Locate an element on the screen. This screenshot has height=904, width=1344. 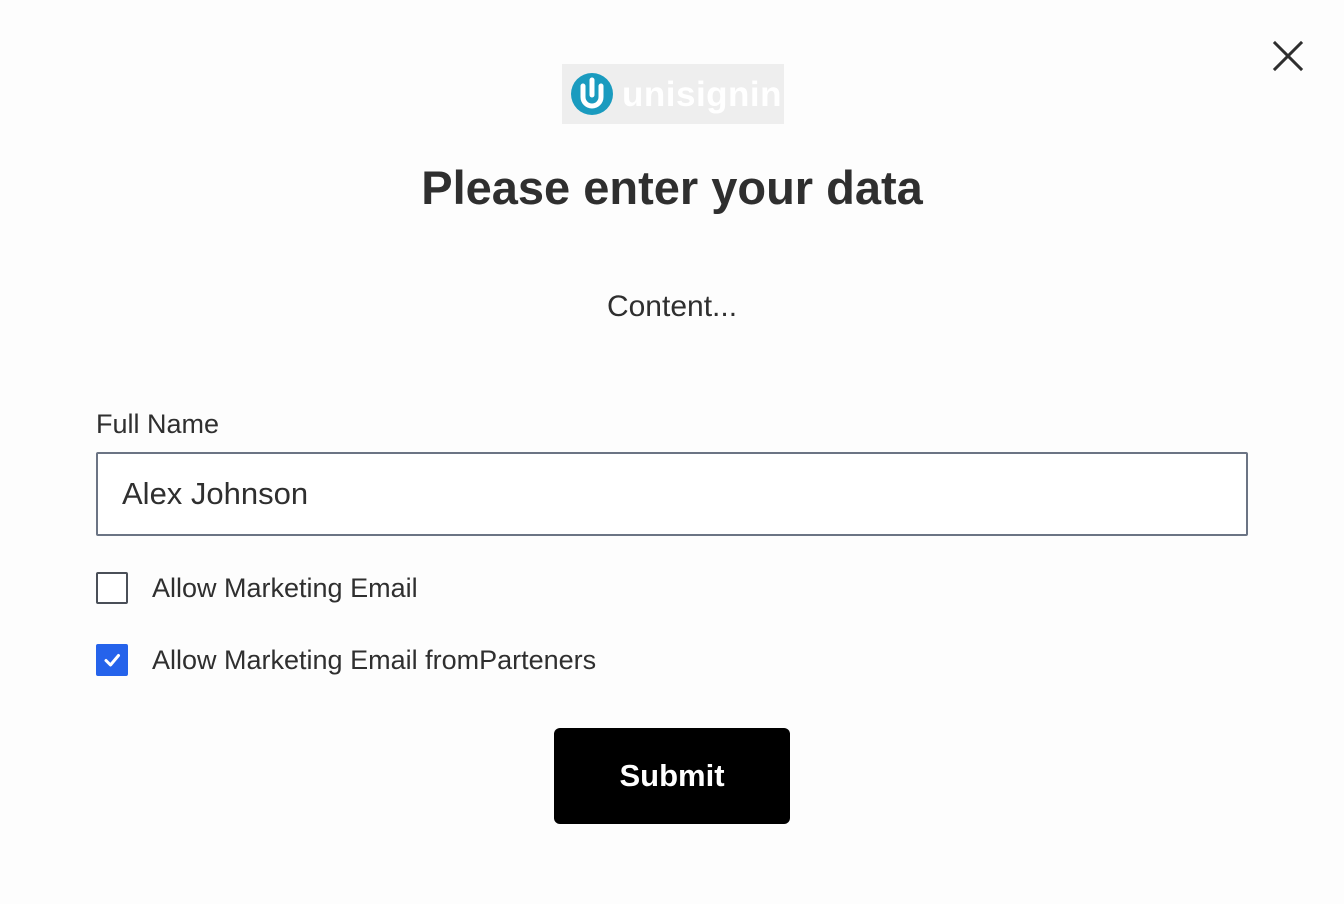
logo-text: unisignin is located at coordinates (702, 94).